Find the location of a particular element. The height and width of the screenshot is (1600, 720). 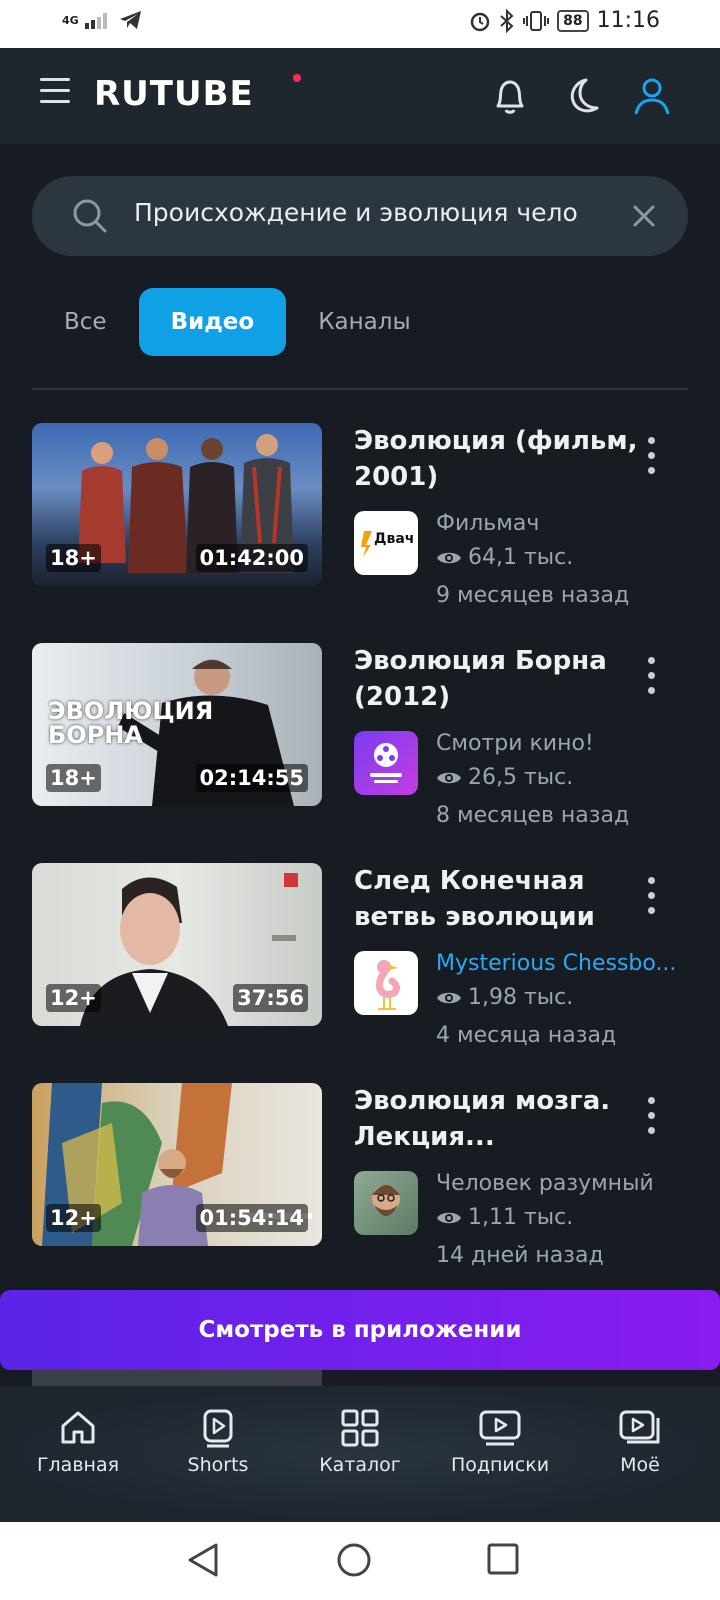

open-in-app-button: Смотреть в приложении is located at coordinates (360, 1330).